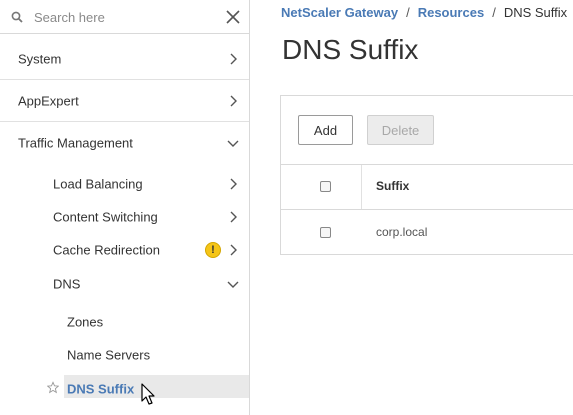 This screenshot has height=415, width=573. What do you see at coordinates (53, 388) in the screenshot?
I see `star-icon` at bounding box center [53, 388].